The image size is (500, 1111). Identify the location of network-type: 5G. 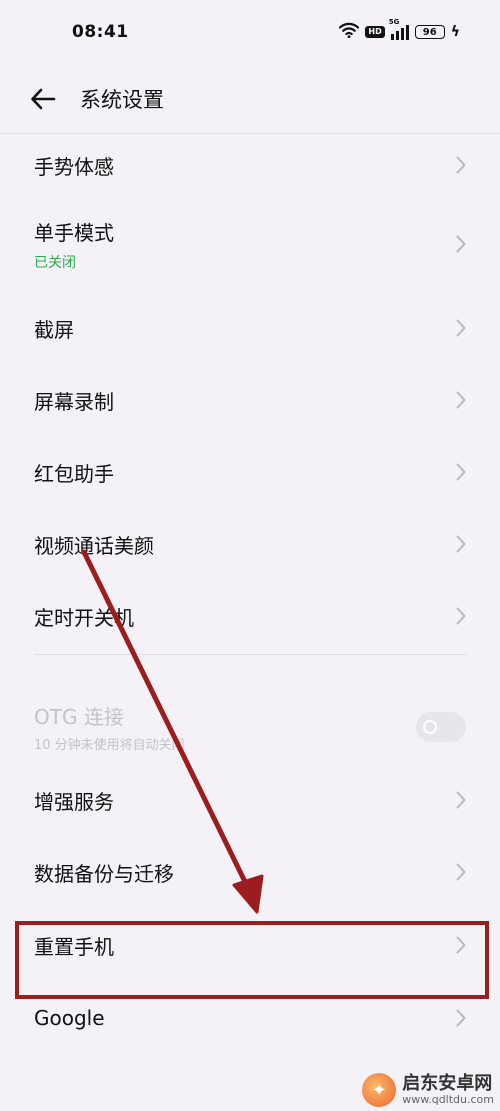
(394, 22).